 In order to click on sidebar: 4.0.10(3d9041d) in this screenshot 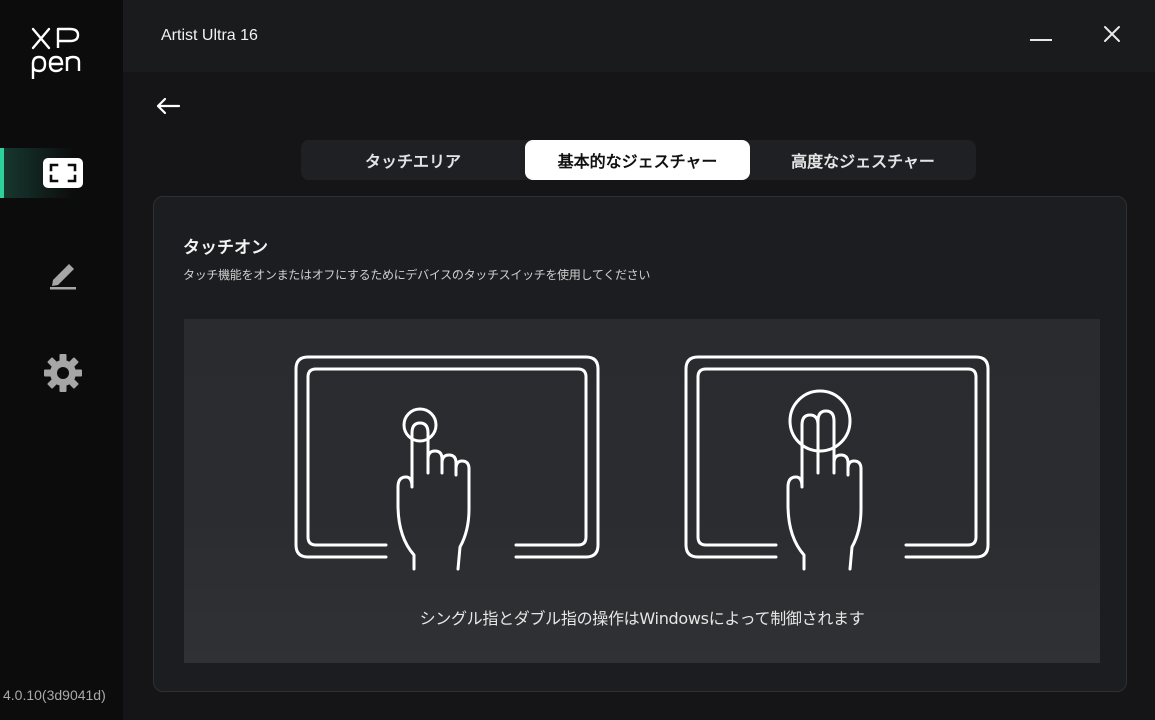, I will do `click(61, 360)`.